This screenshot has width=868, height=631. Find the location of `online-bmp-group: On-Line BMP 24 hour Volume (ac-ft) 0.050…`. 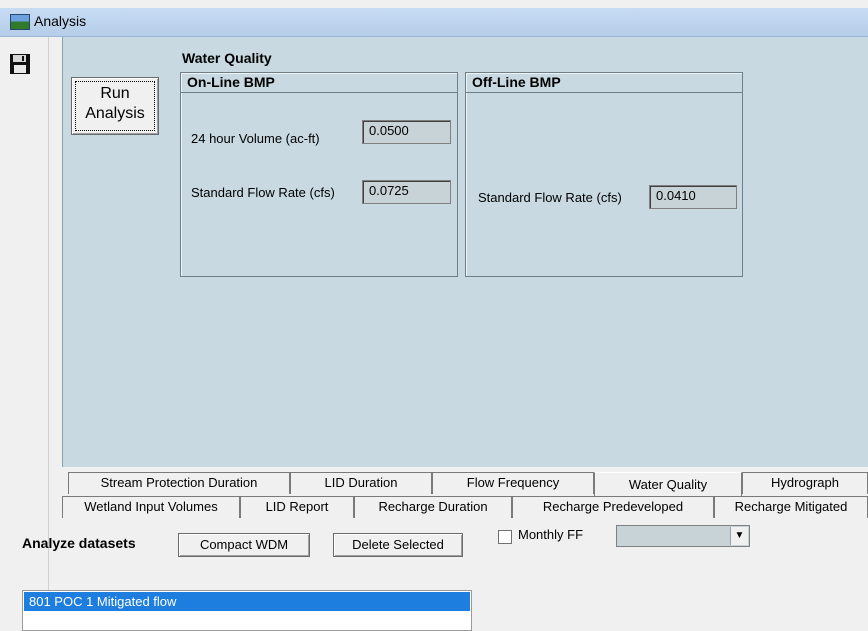

online-bmp-group: On-Line BMP 24 hour Volume (ac-ft) 0.050… is located at coordinates (319, 174).